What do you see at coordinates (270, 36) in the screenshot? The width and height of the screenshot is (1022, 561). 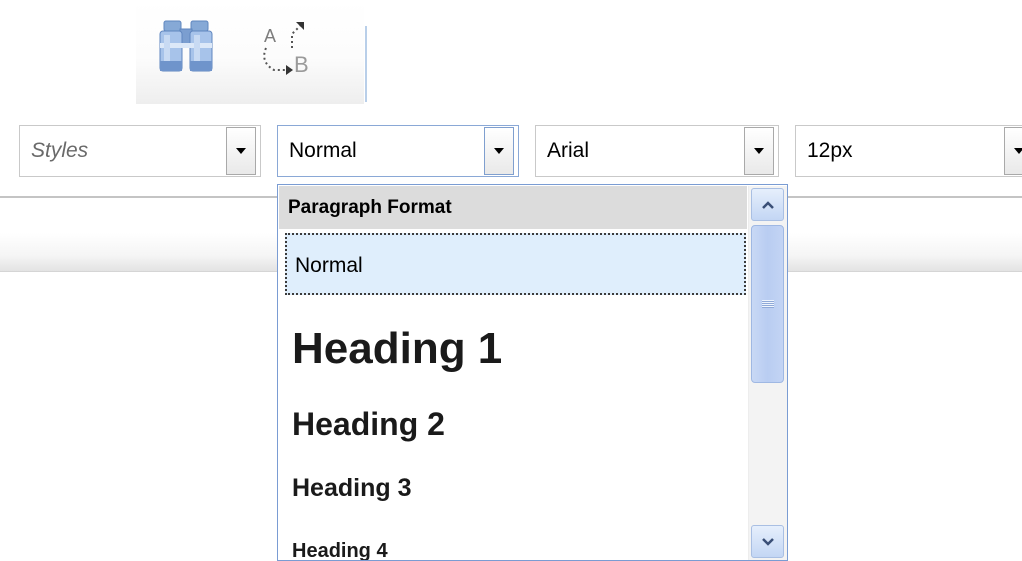 I see `replace-icon-letter-a: A` at bounding box center [270, 36].